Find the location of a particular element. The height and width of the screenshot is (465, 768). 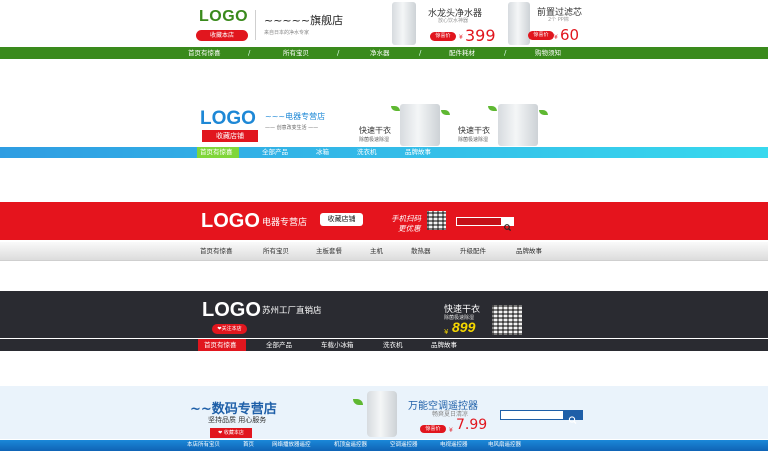

banner1-nav-bar: 首页有惊喜 / 所有宝贝 / 净水器 / 配件耗材 / 购物须知 is located at coordinates (384, 53).